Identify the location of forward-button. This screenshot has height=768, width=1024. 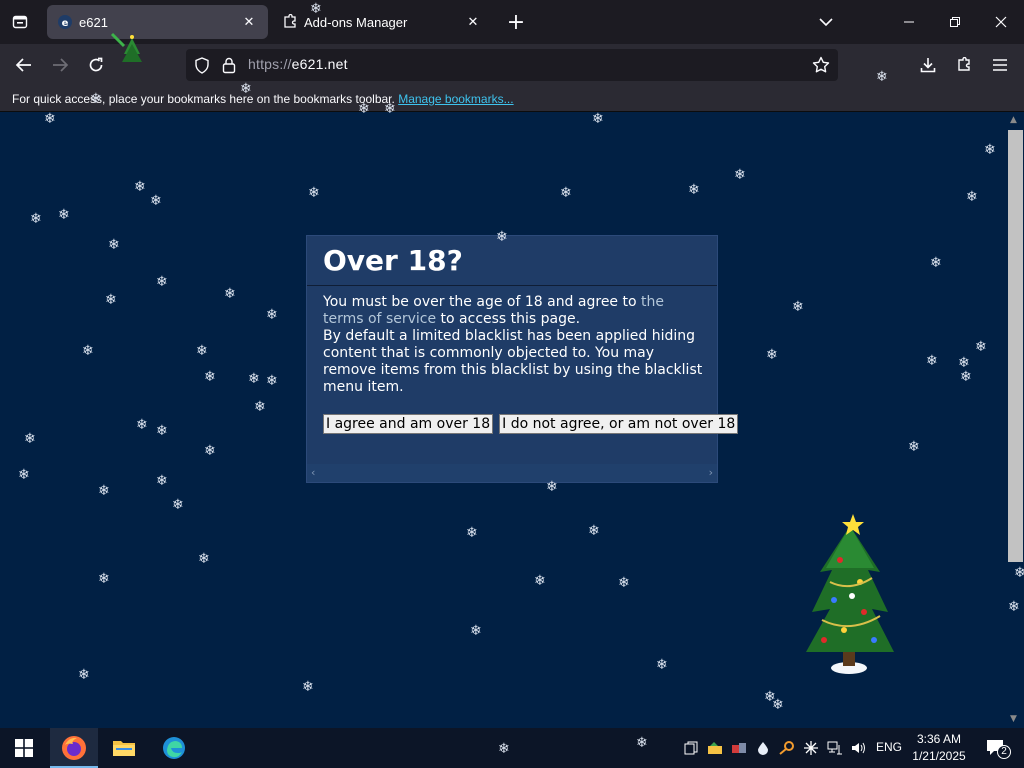
(60, 65).